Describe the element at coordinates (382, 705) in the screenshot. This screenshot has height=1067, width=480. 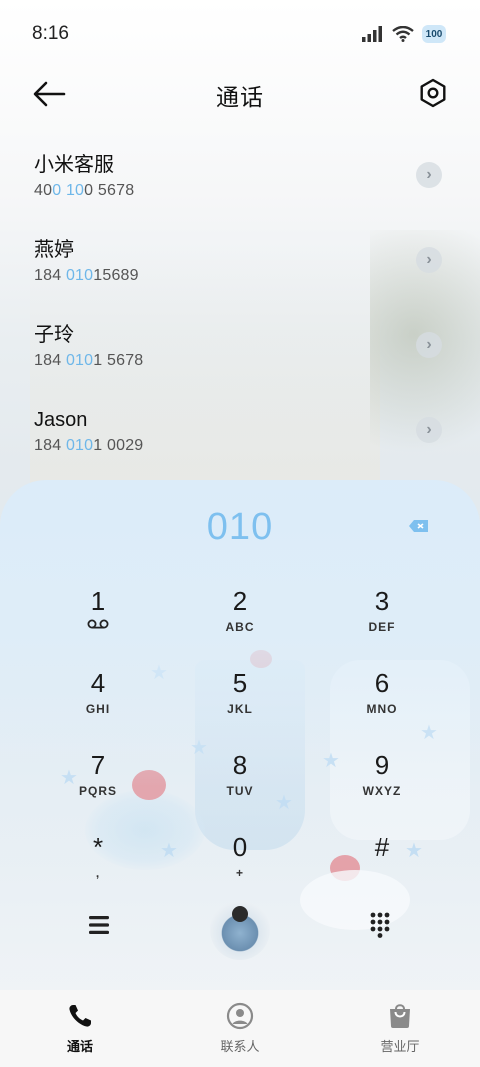
I see `dial-key-6: 6 MNO` at that location.